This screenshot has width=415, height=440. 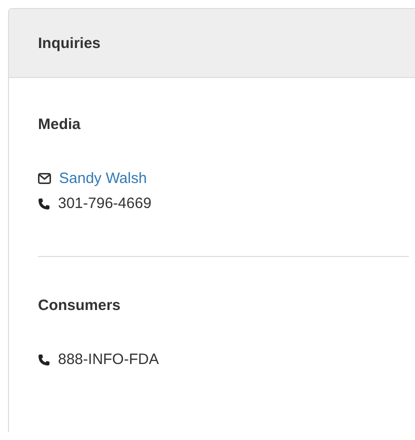 What do you see at coordinates (69, 43) in the screenshot?
I see `panel-title: Inquiries` at bounding box center [69, 43].